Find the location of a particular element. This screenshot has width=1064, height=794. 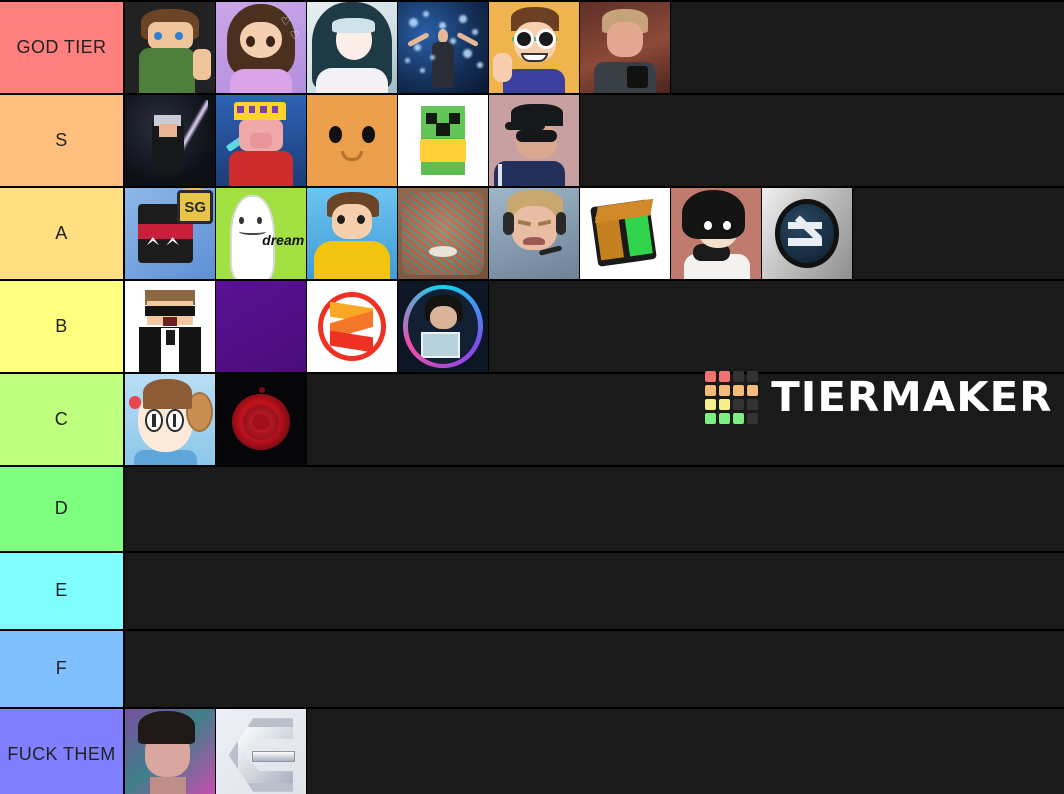

red-rose-black-bg-image is located at coordinates (261, 419).